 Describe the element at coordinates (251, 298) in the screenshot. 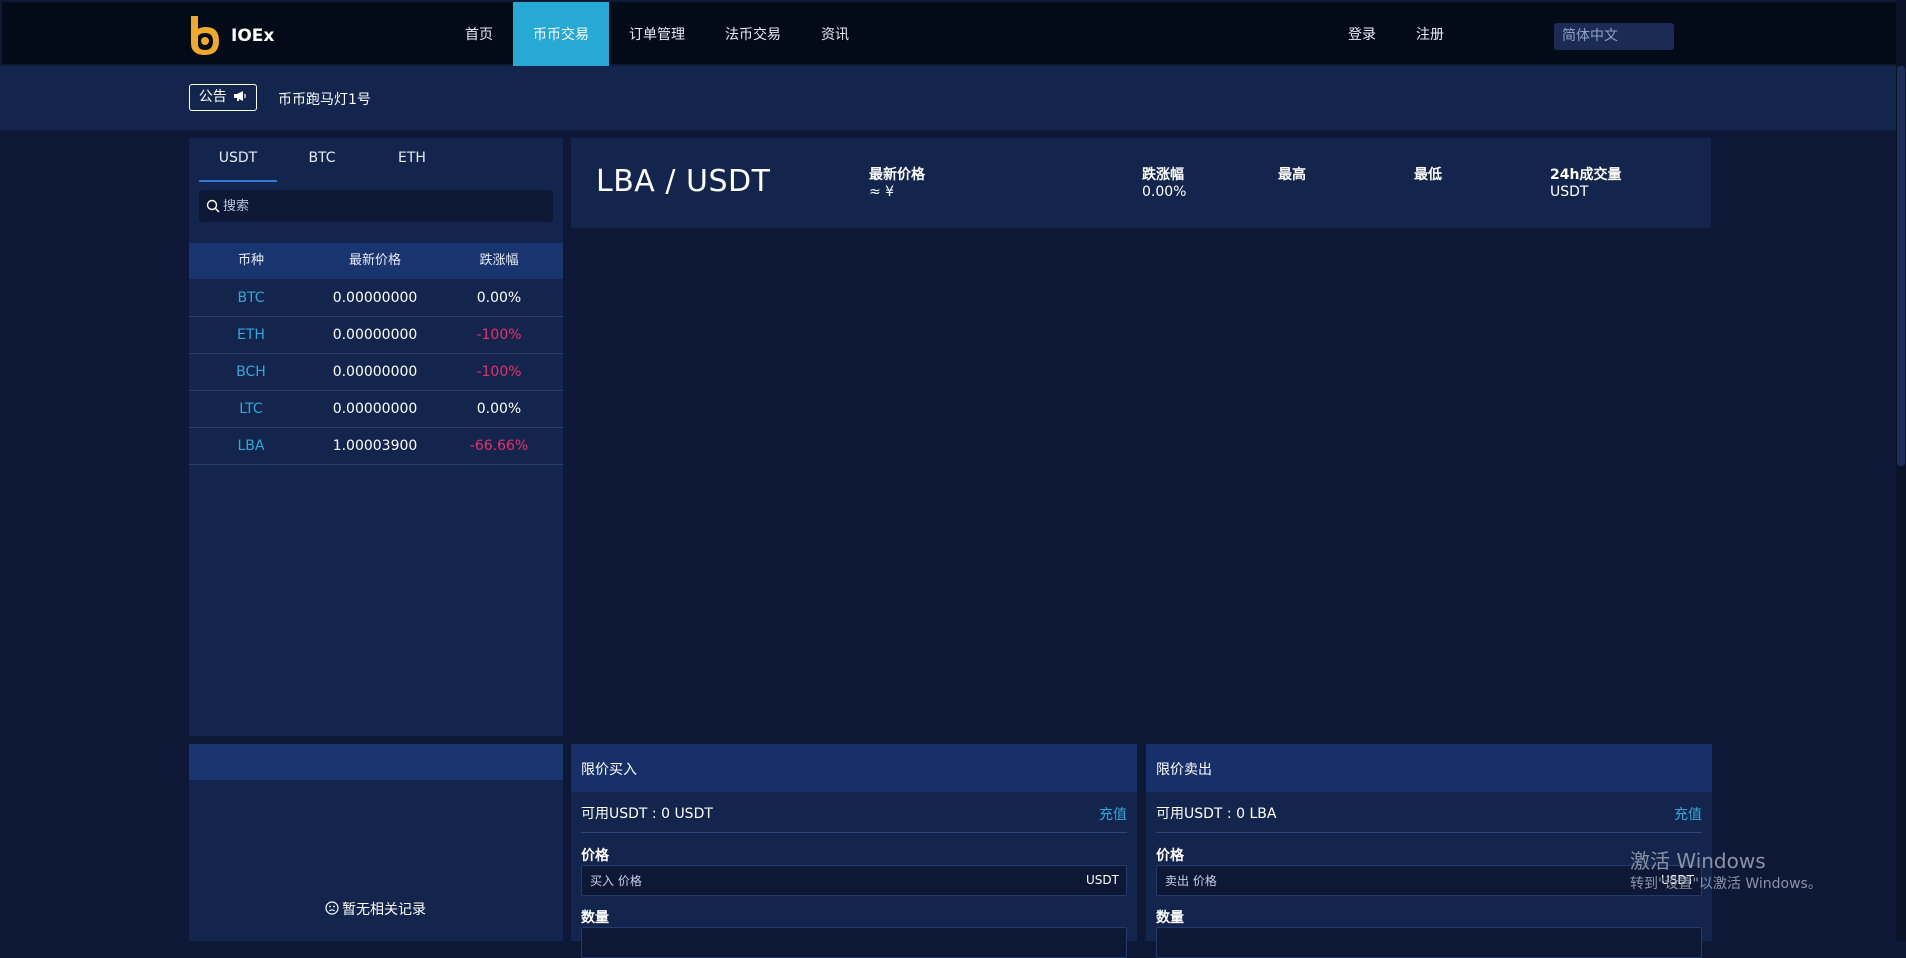

I see `row-coin: BTC` at that location.